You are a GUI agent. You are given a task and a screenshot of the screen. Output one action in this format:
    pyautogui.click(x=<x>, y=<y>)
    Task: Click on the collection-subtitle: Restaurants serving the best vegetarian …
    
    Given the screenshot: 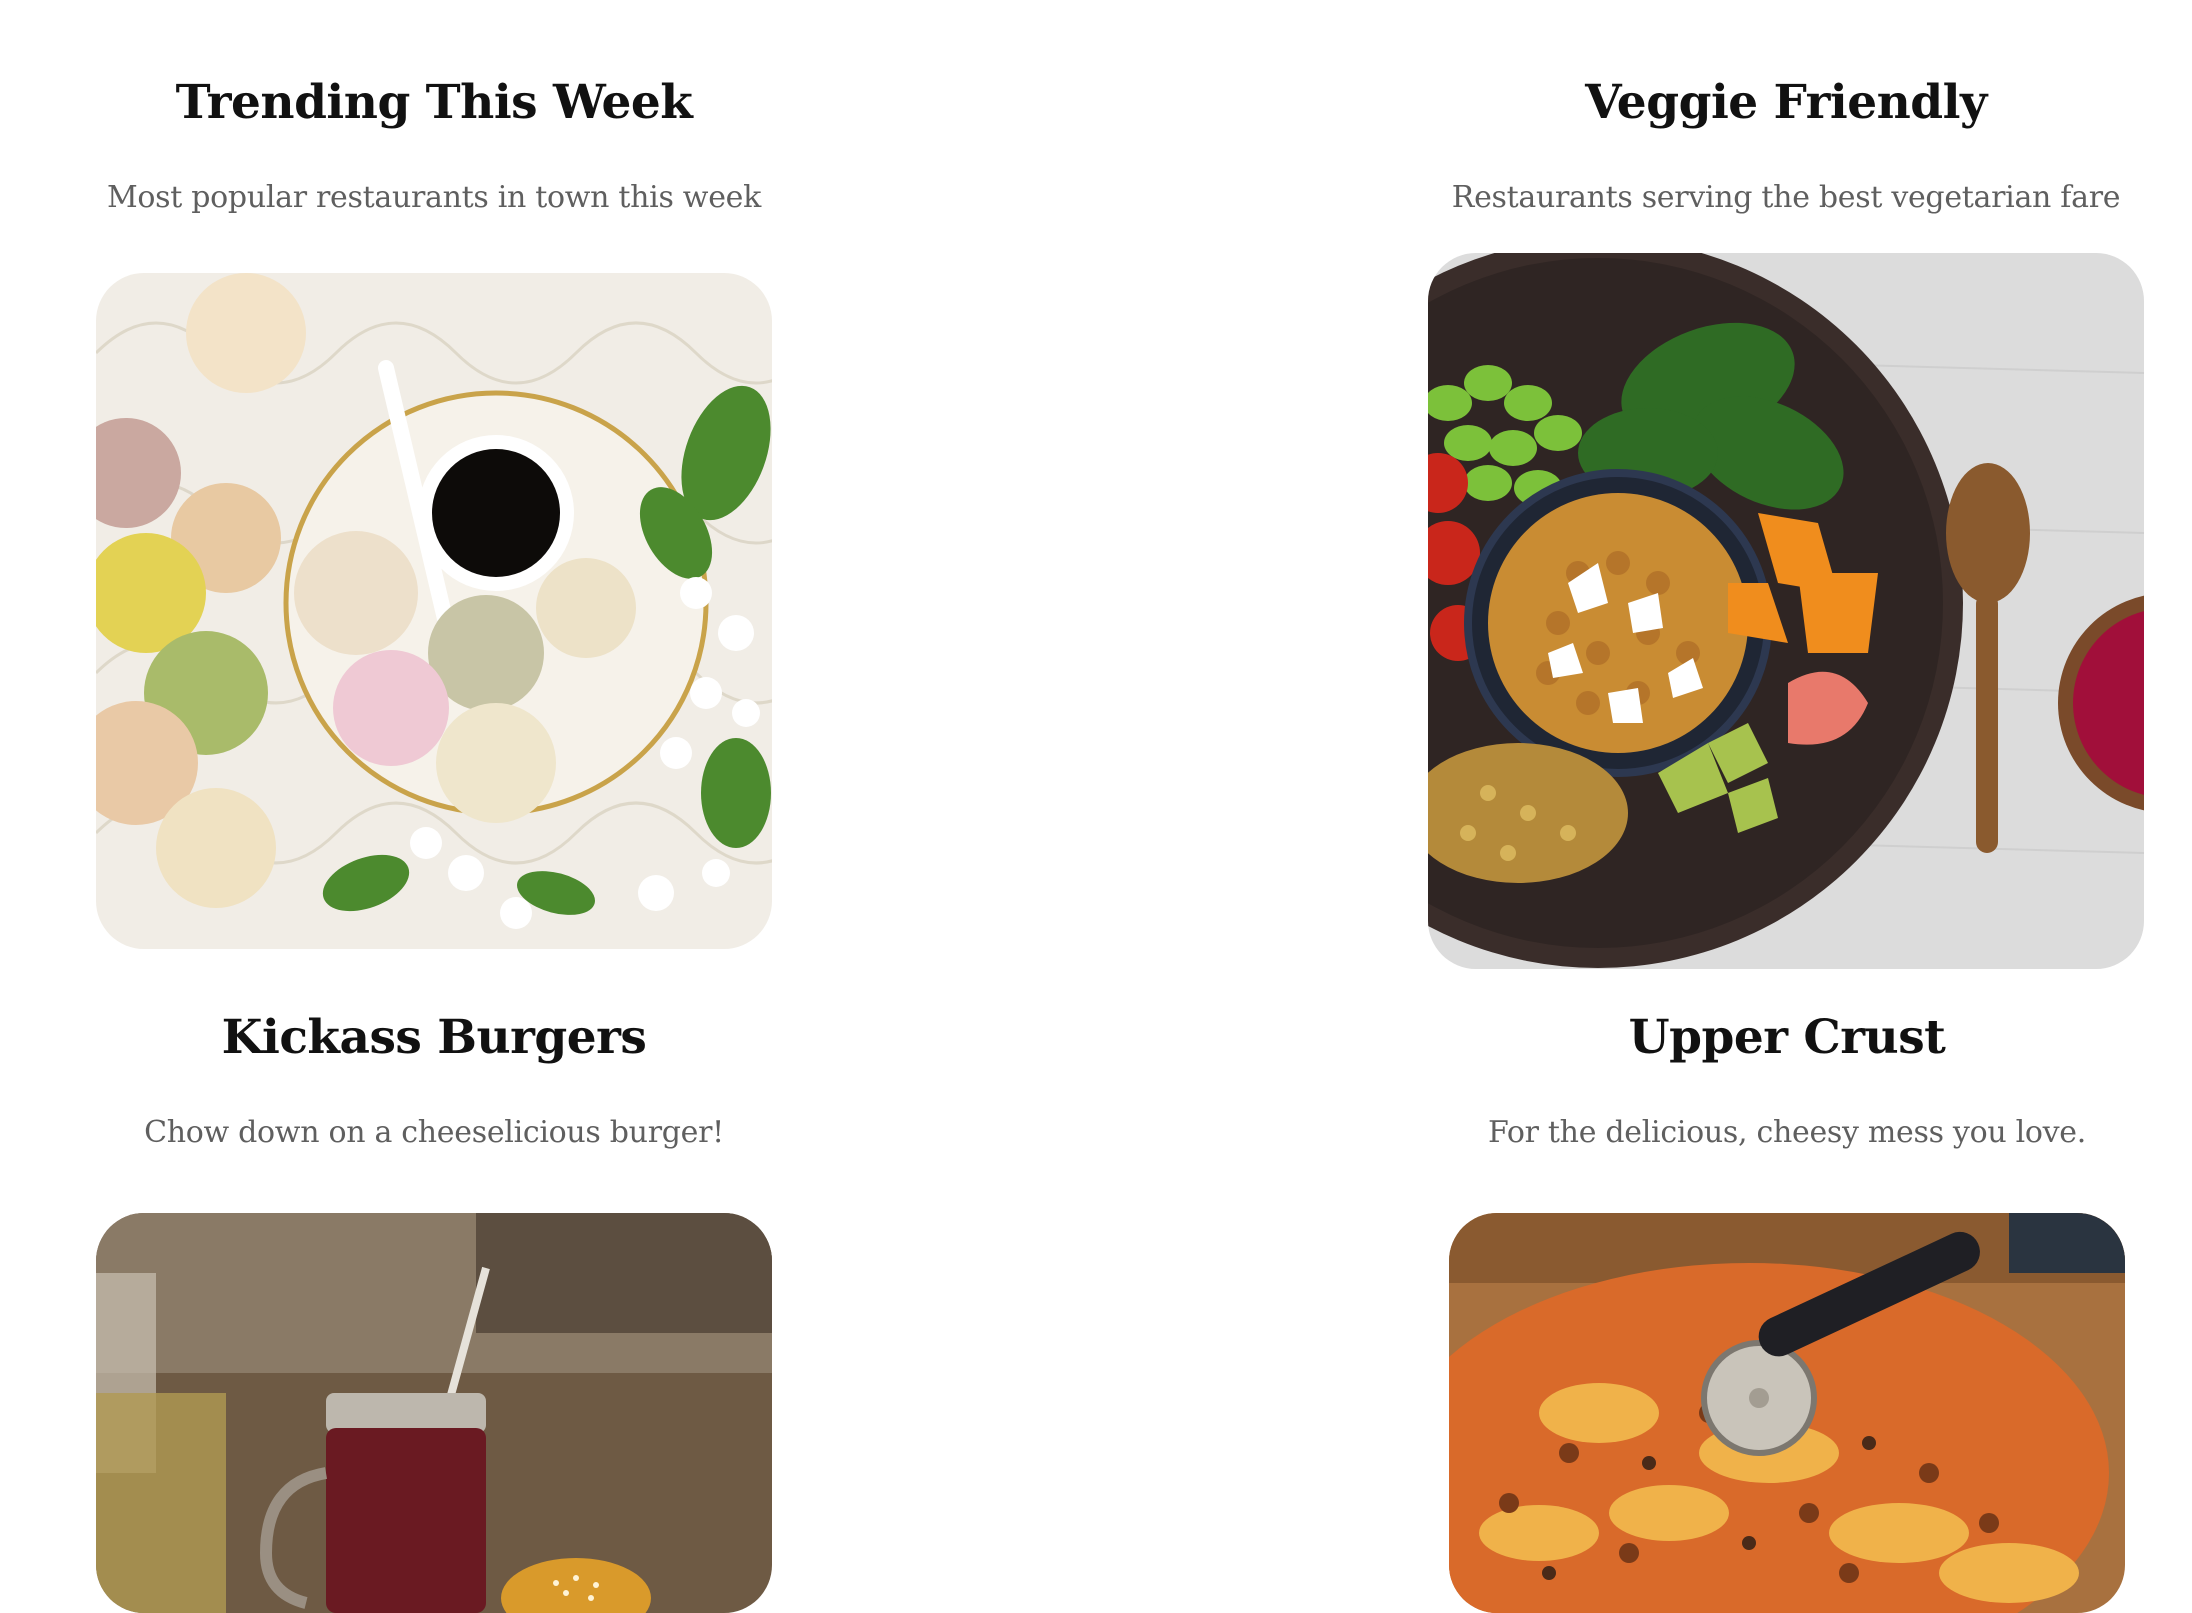 What is the action you would take?
    pyautogui.click(x=1786, y=197)
    